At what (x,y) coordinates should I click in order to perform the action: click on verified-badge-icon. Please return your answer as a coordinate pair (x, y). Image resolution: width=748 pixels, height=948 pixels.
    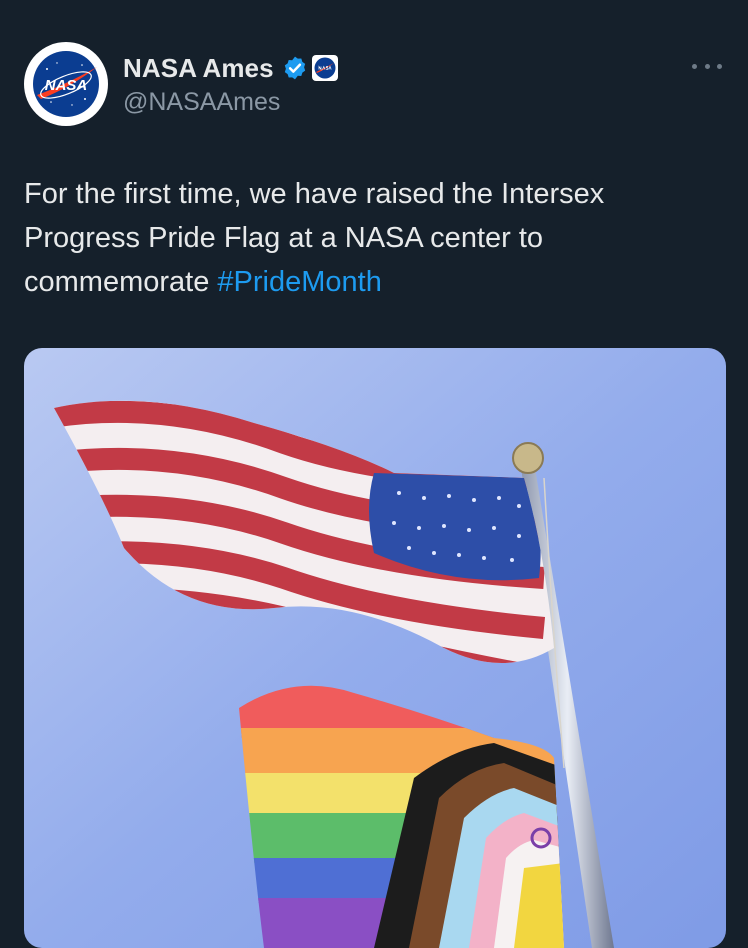
    Looking at the image, I should click on (294, 68).